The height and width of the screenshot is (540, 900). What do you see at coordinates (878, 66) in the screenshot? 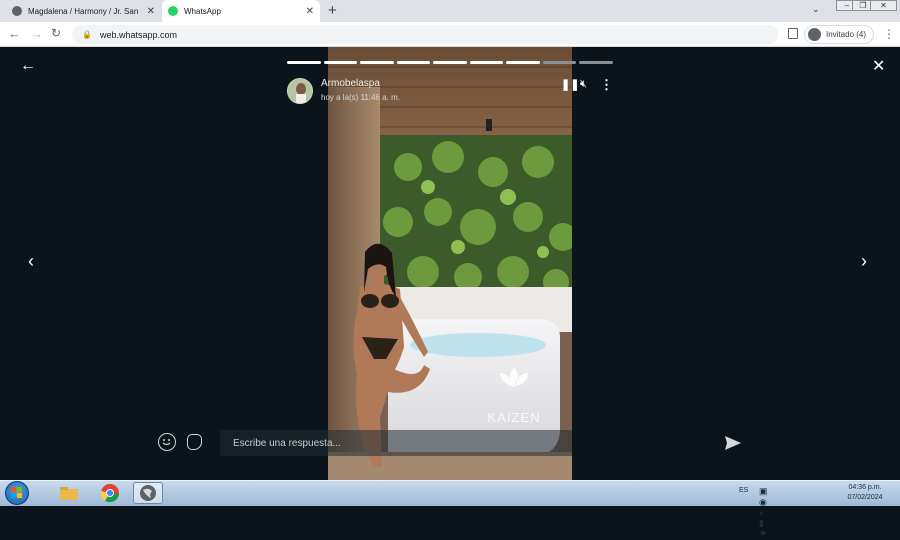
I see `close-icon: ✕` at bounding box center [878, 66].